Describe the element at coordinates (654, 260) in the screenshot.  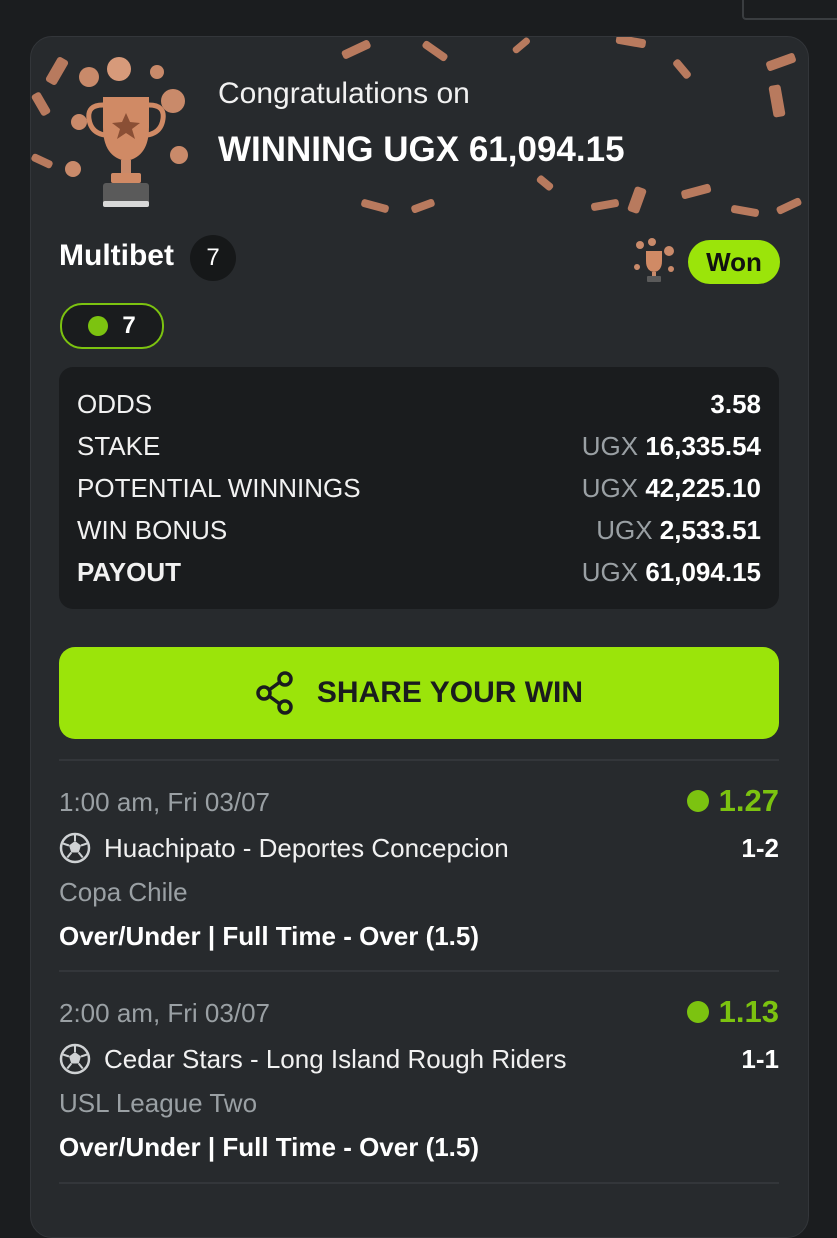
I see `small-trophy-icon` at that location.